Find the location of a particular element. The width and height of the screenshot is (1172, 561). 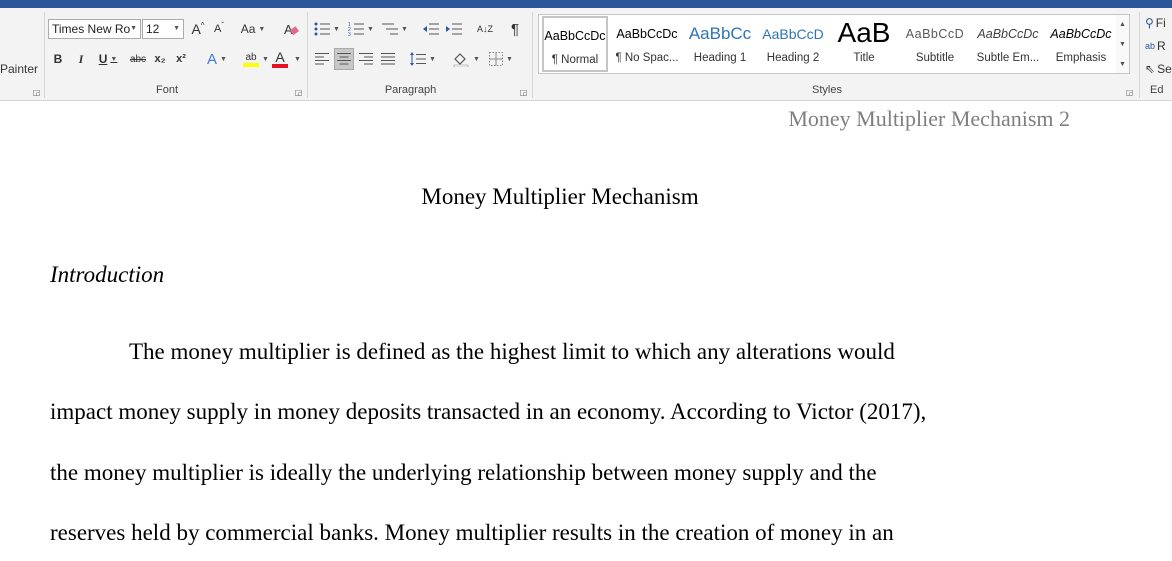

title-bar-strip is located at coordinates (586, 4).